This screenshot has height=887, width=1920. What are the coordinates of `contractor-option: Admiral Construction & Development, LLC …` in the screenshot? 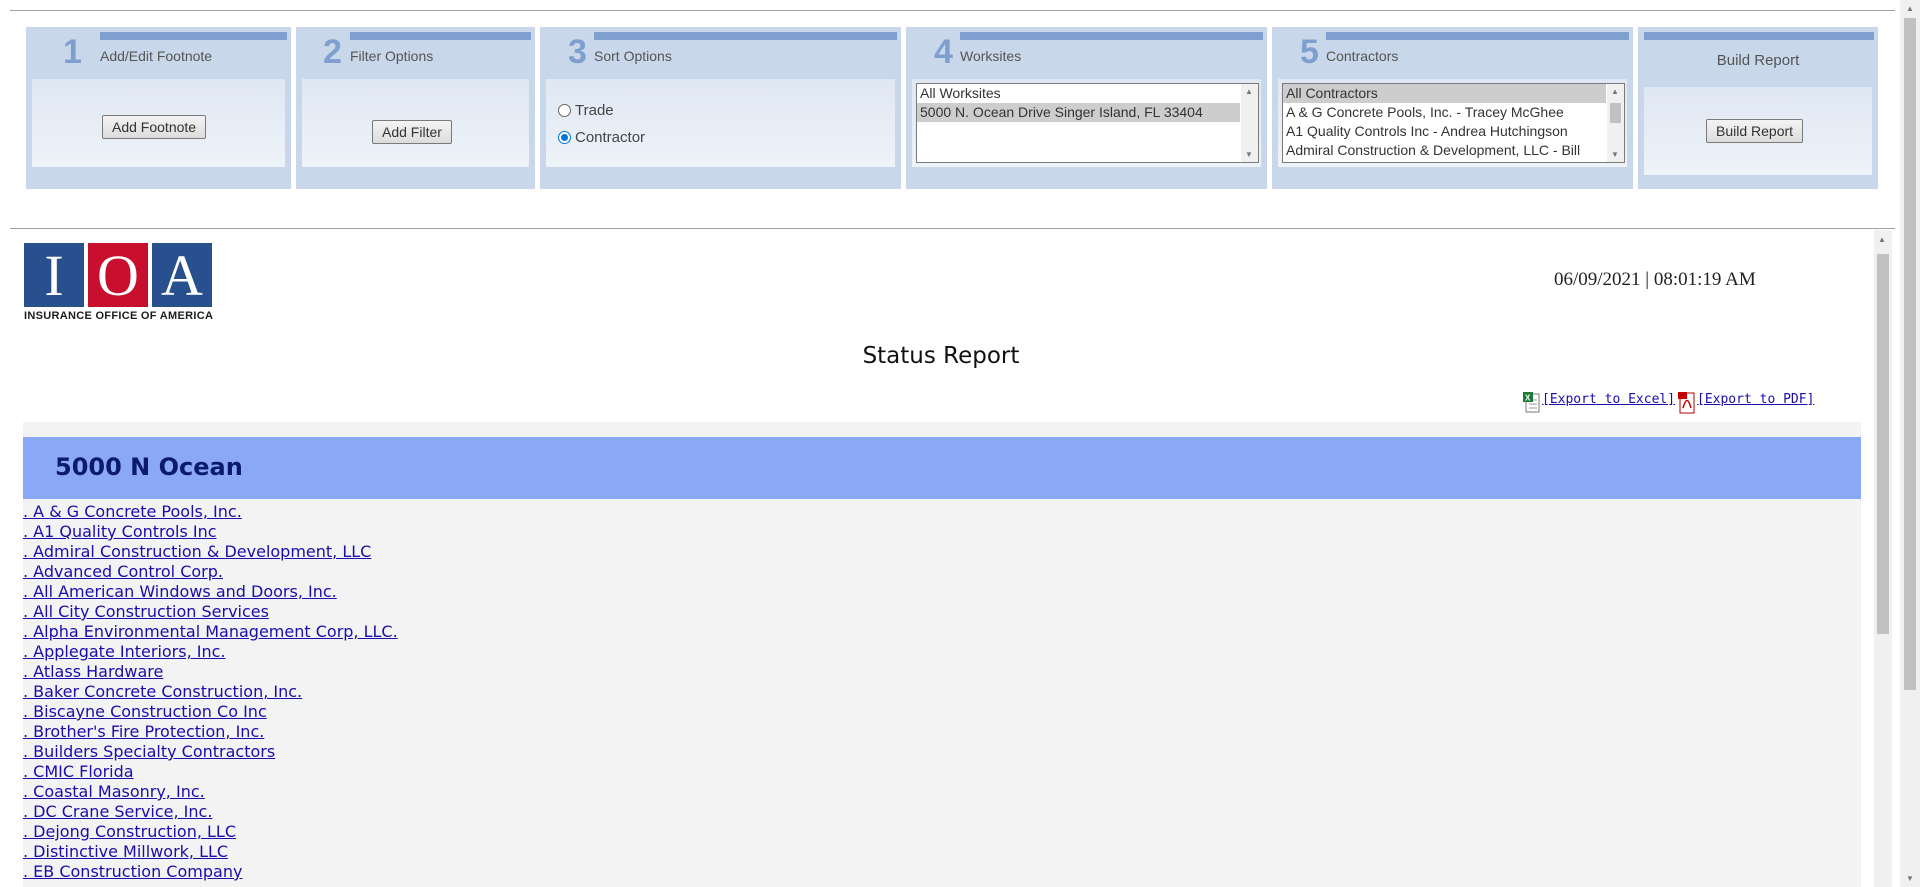 It's located at (1453, 150).